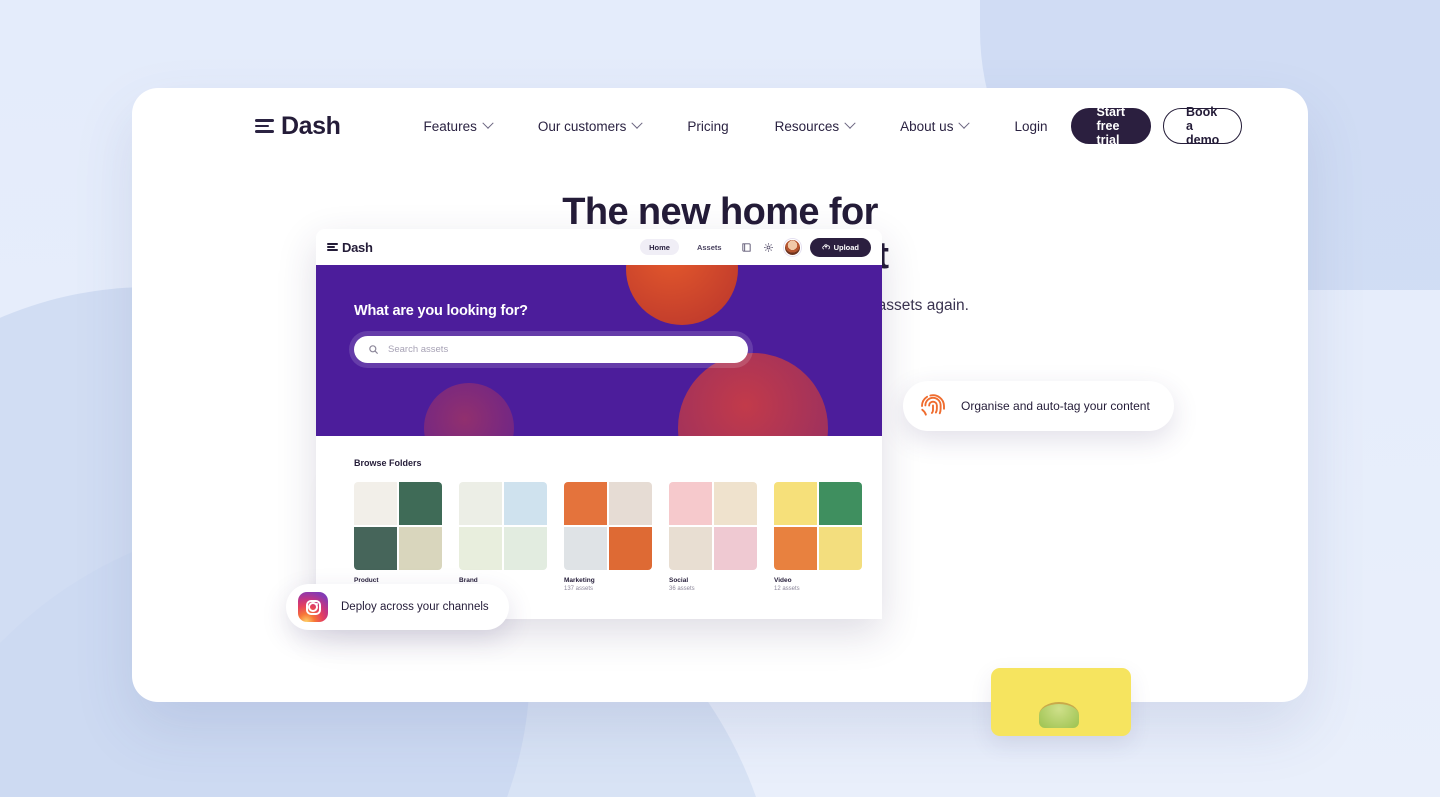  Describe the element at coordinates (366, 580) in the screenshot. I see `folder-name: Product` at that location.